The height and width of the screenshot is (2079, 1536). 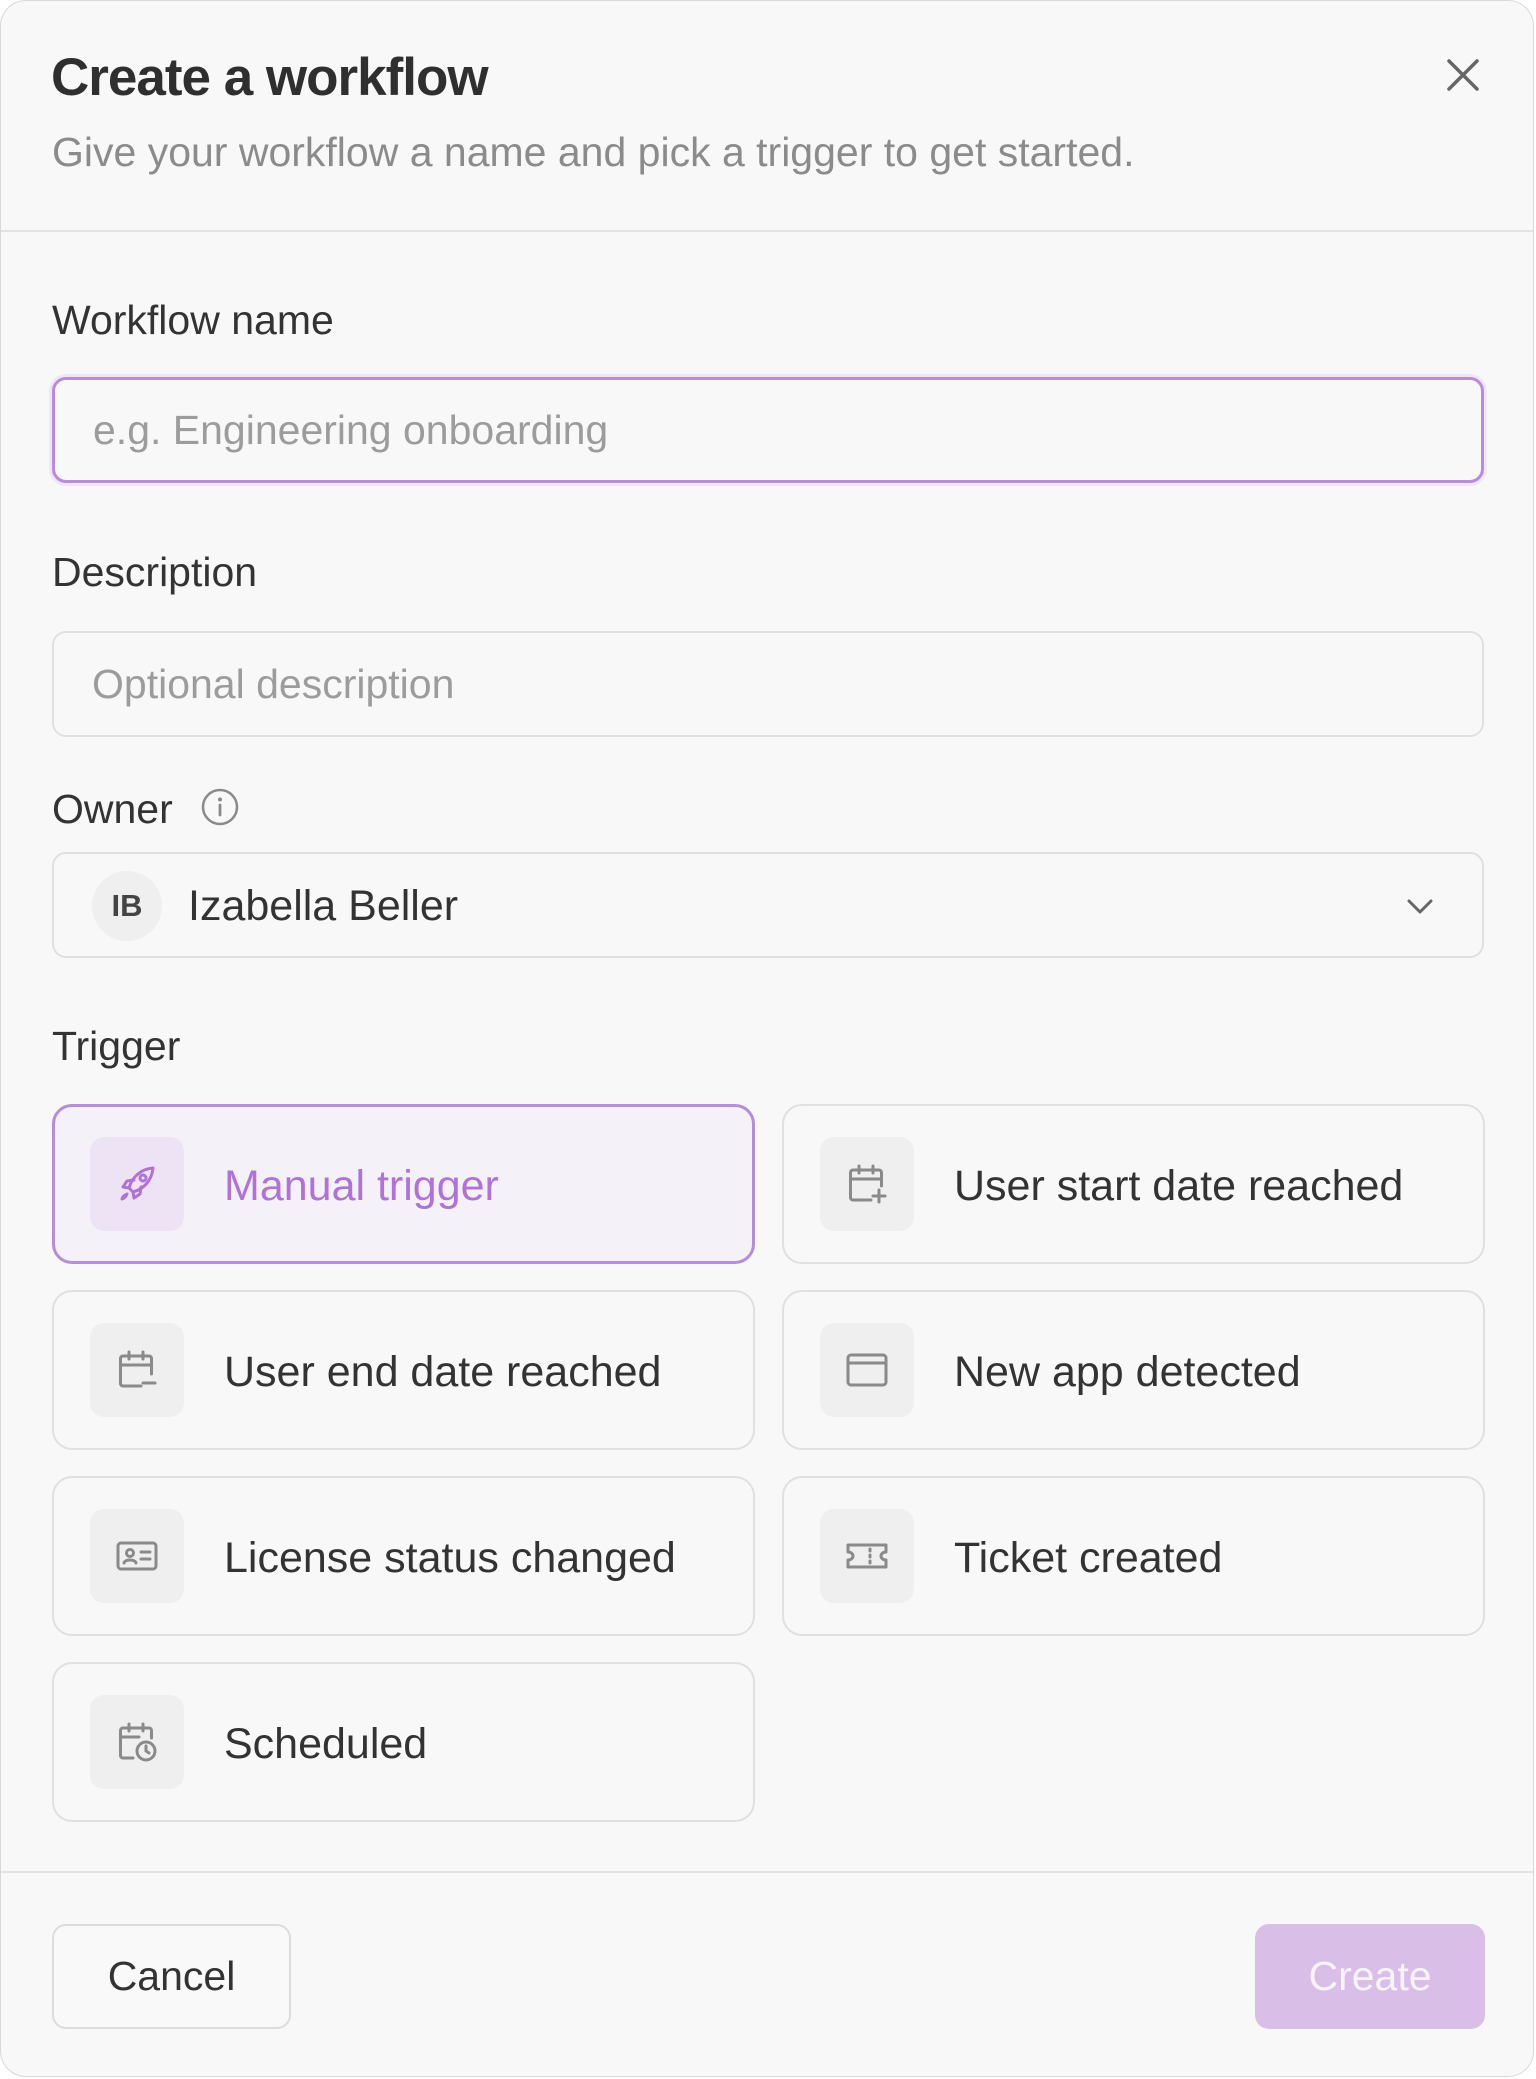 What do you see at coordinates (116, 1046) in the screenshot?
I see `trigger-label: Trigger` at bounding box center [116, 1046].